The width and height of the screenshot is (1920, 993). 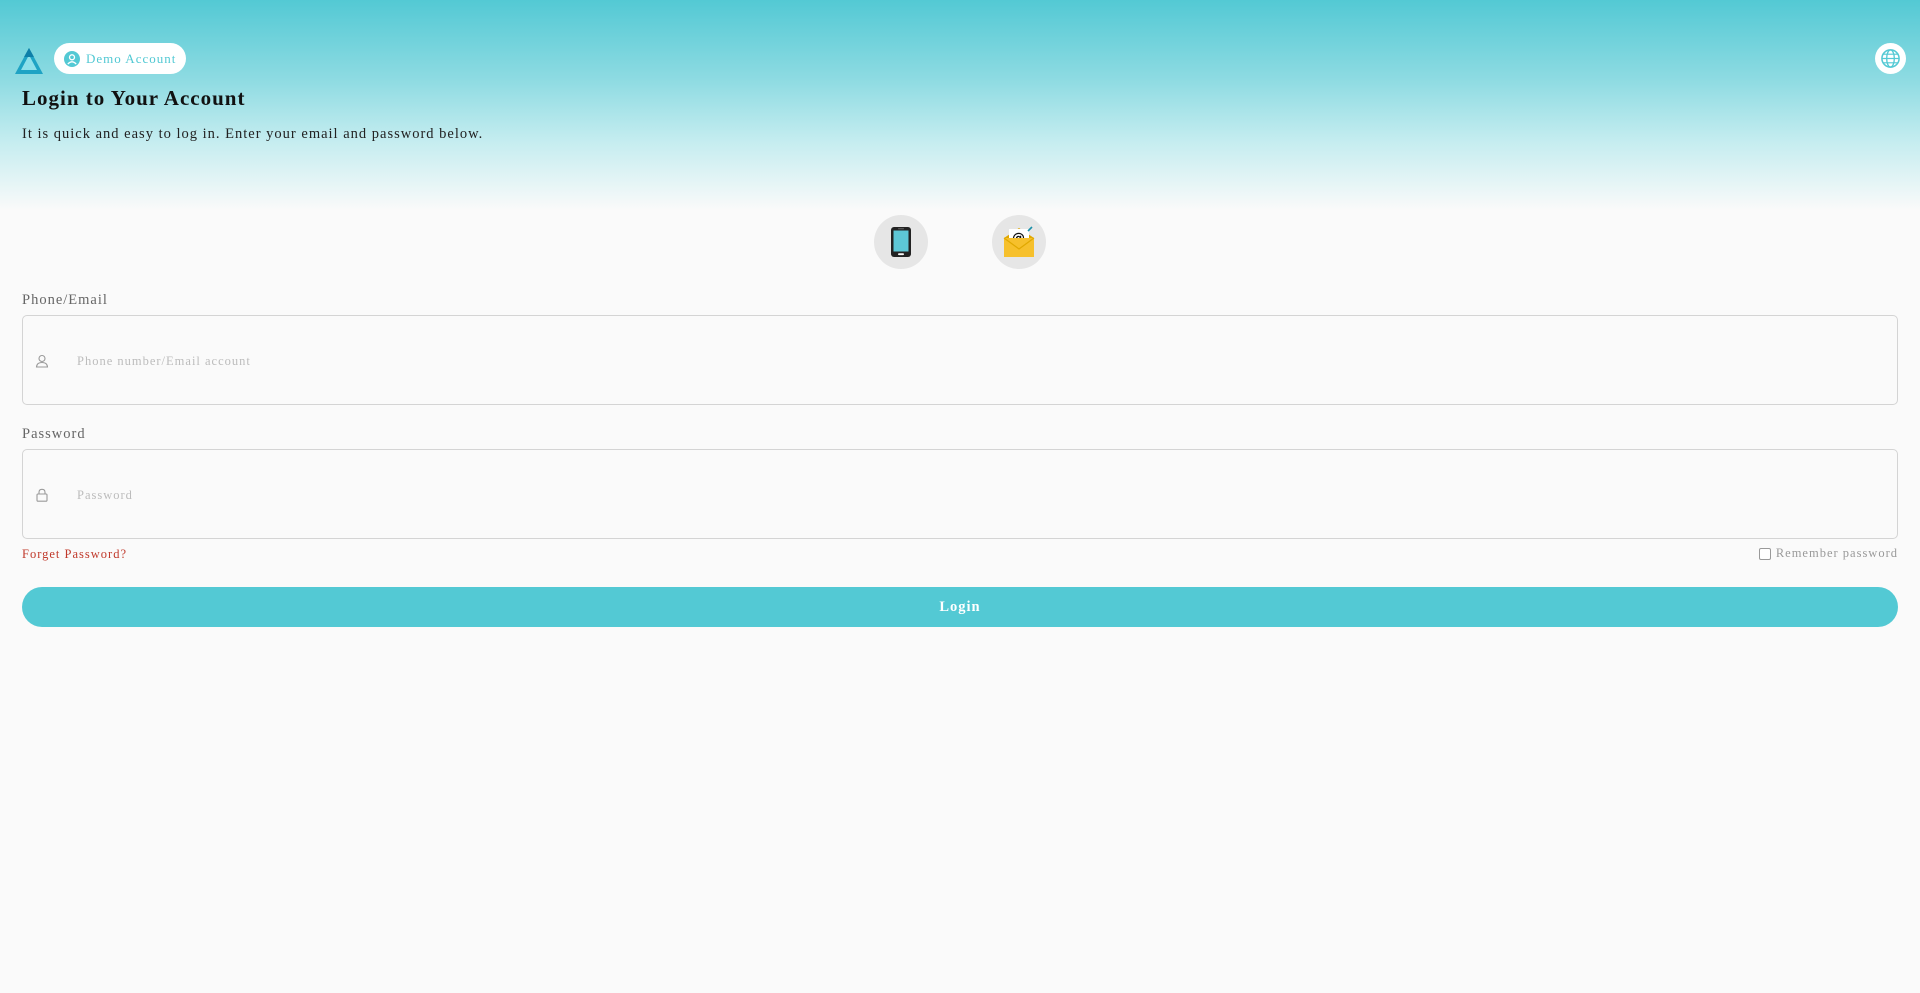 I want to click on account-field, so click(x=960, y=360).